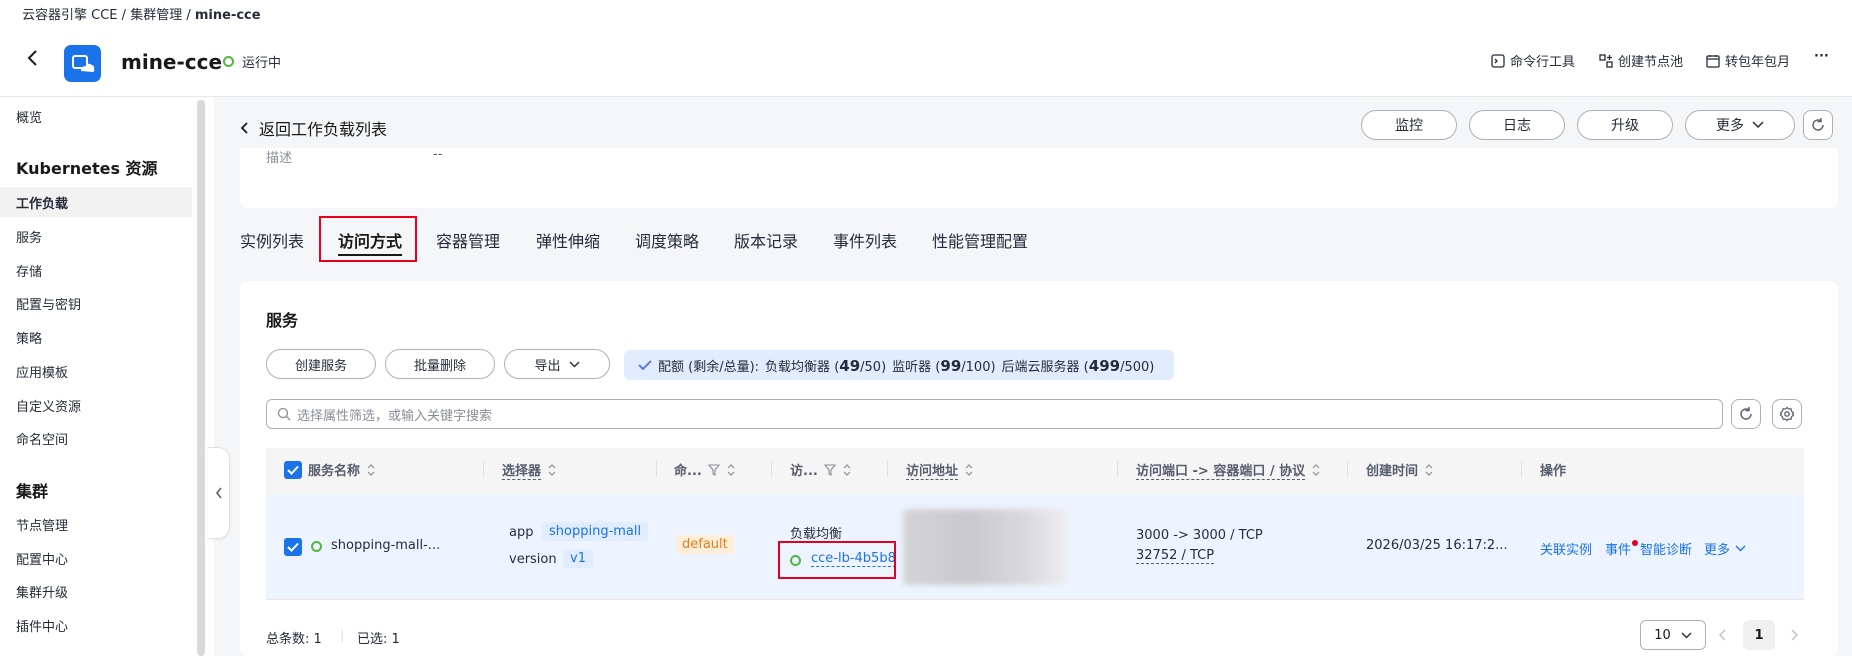 This screenshot has width=1852, height=656. Describe the element at coordinates (1400, 469) in the screenshot. I see `header-created: 创建时间` at that location.